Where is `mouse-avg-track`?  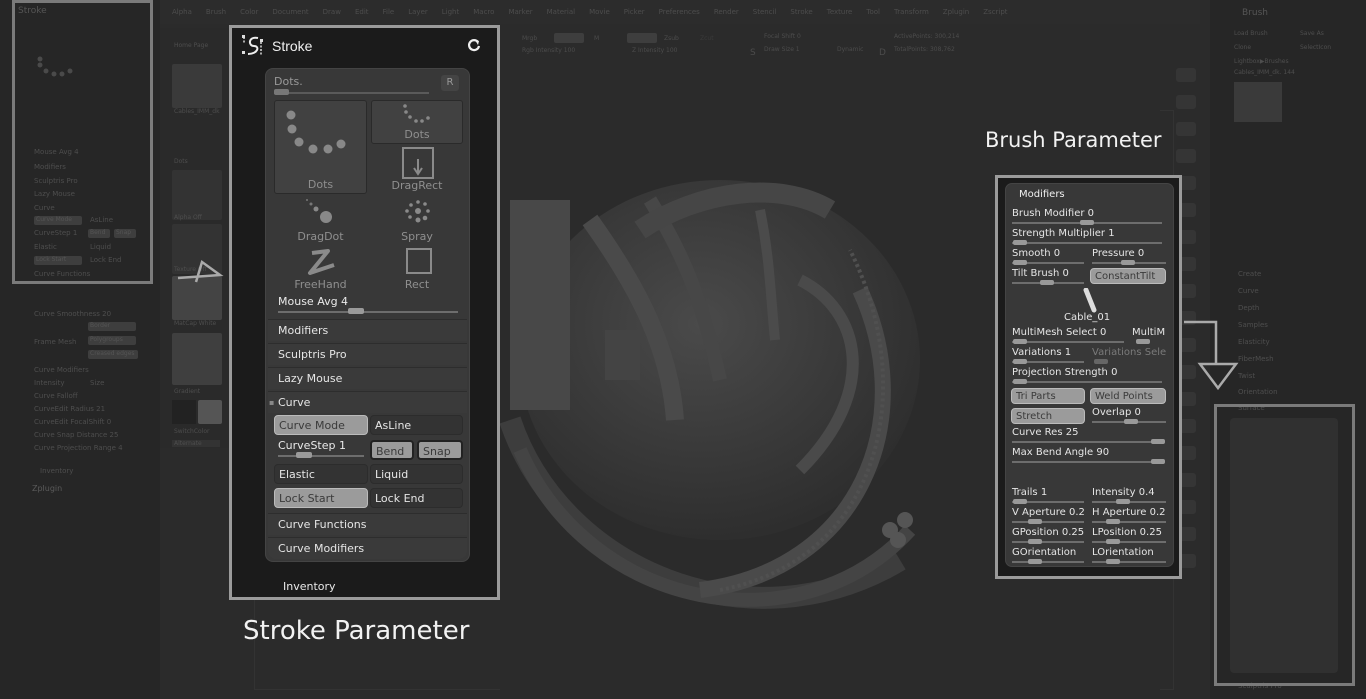
mouse-avg-track is located at coordinates (368, 312).